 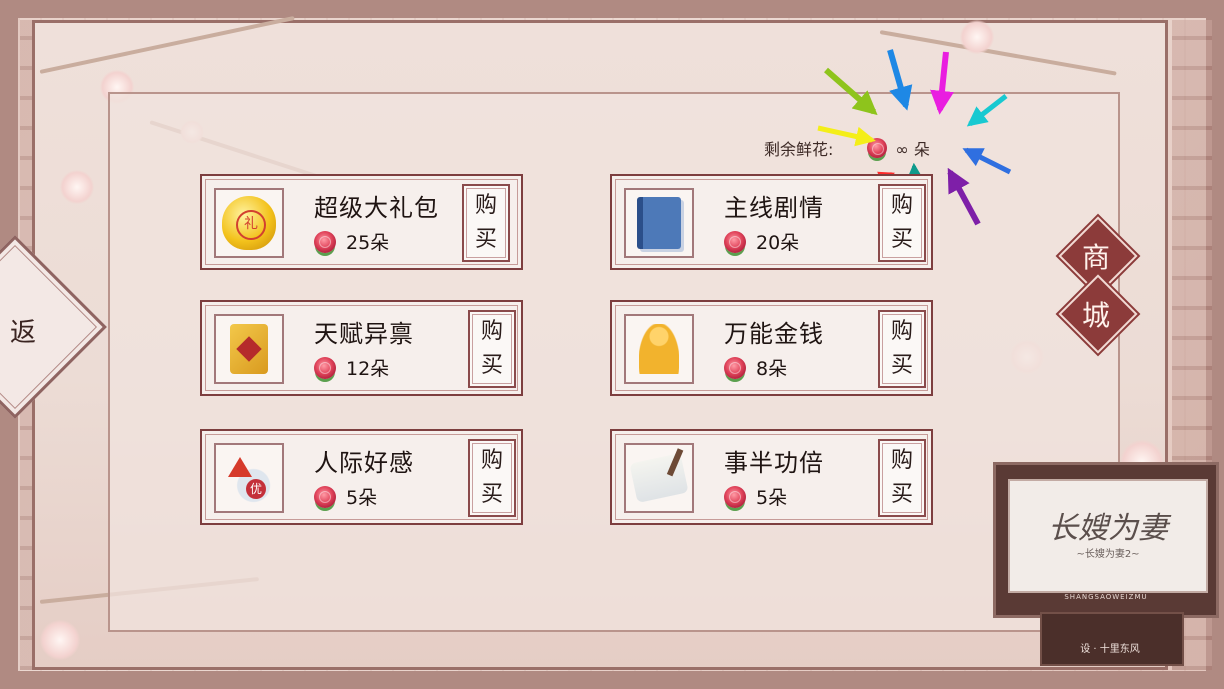 What do you see at coordinates (1112, 639) in the screenshot?
I see `logo-pedestal` at bounding box center [1112, 639].